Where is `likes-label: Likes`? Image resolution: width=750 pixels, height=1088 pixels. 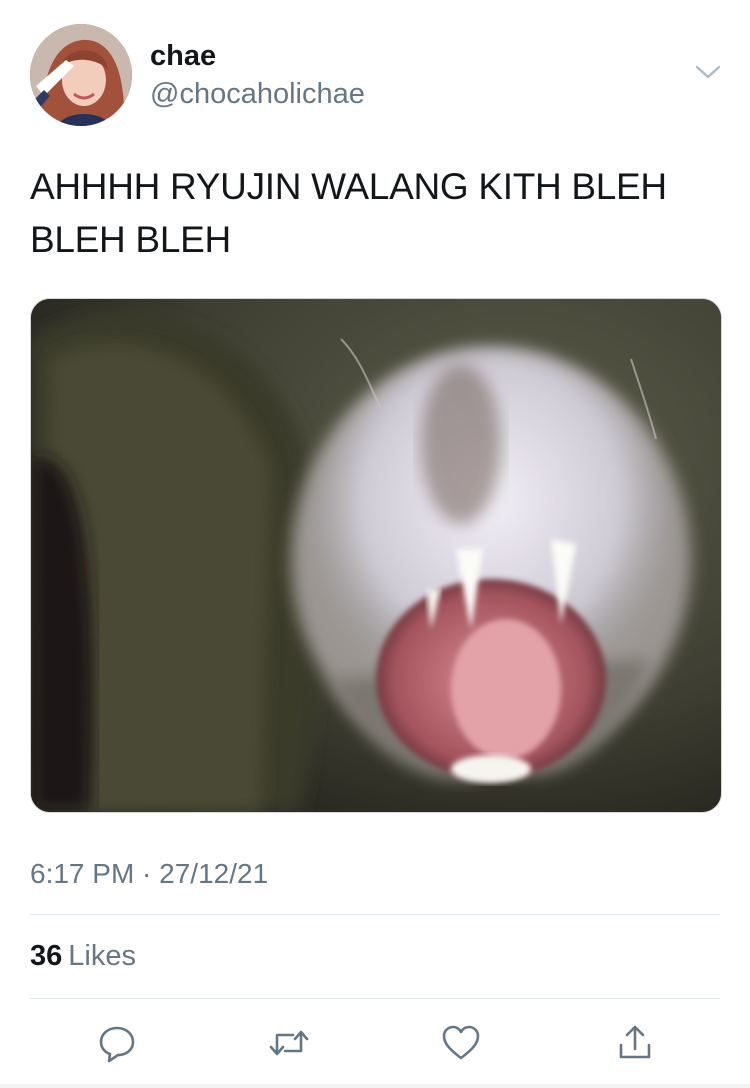
likes-label: Likes is located at coordinates (102, 956).